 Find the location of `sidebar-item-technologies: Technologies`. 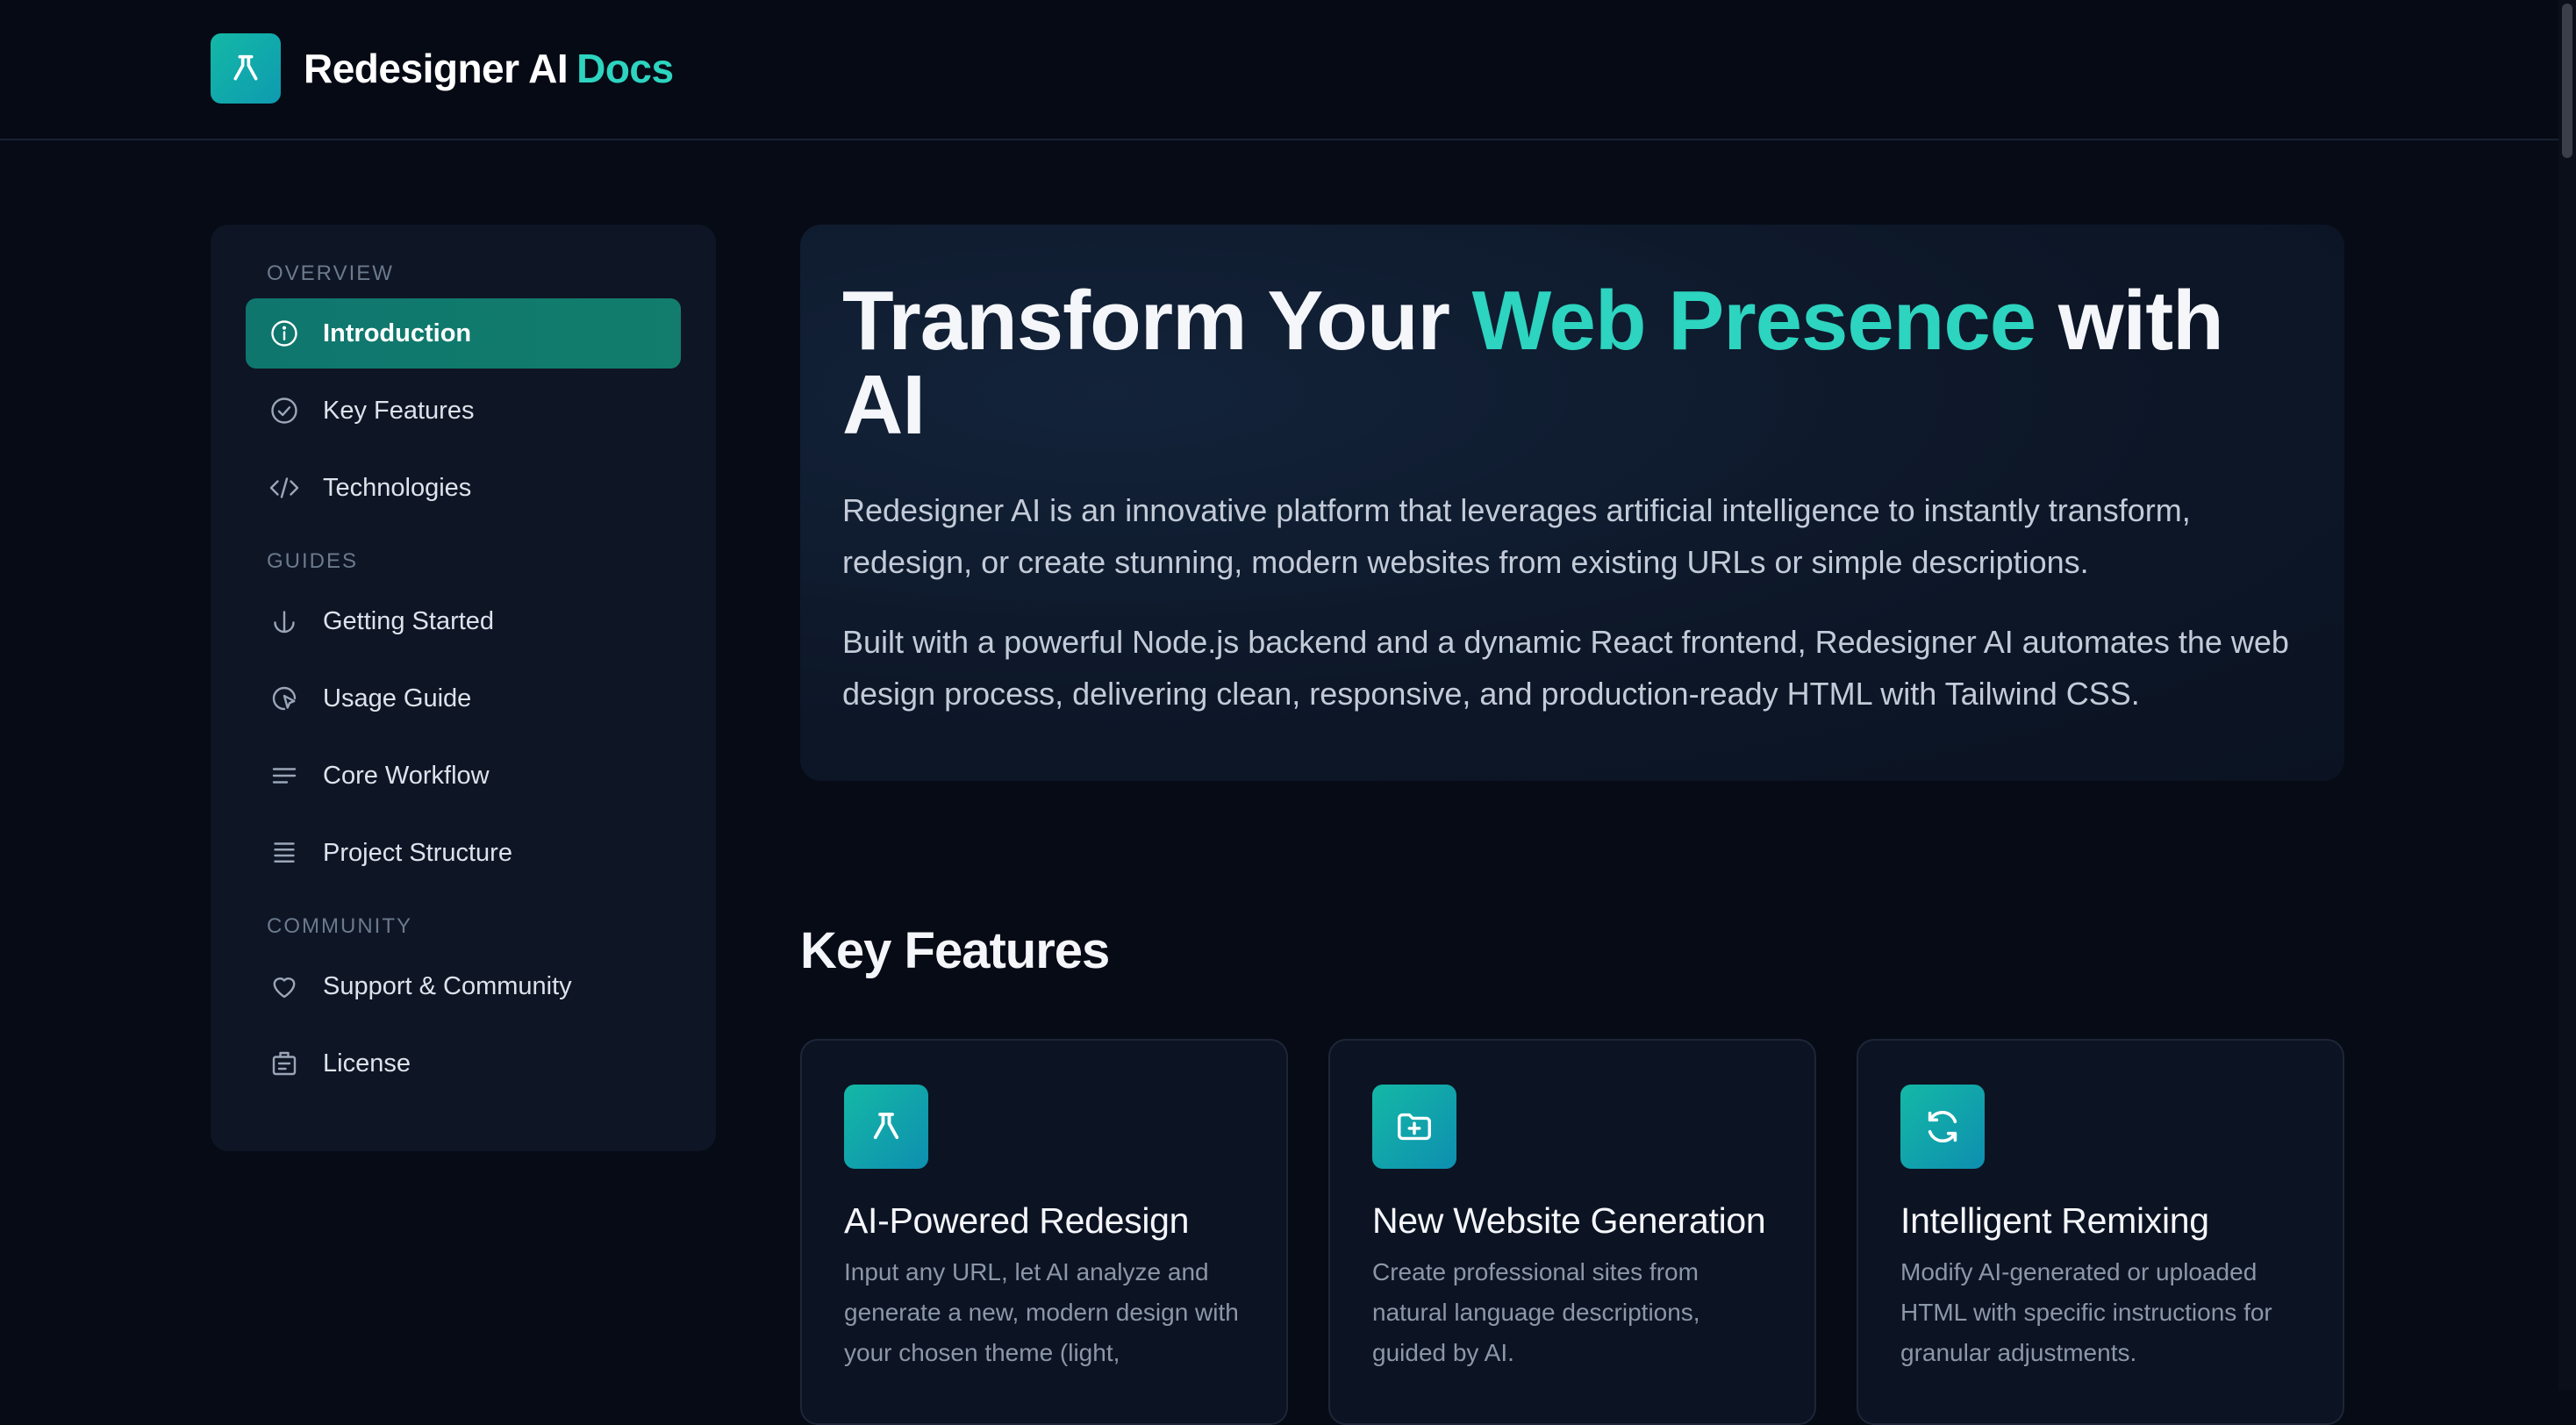

sidebar-item-technologies: Technologies is located at coordinates (463, 488).